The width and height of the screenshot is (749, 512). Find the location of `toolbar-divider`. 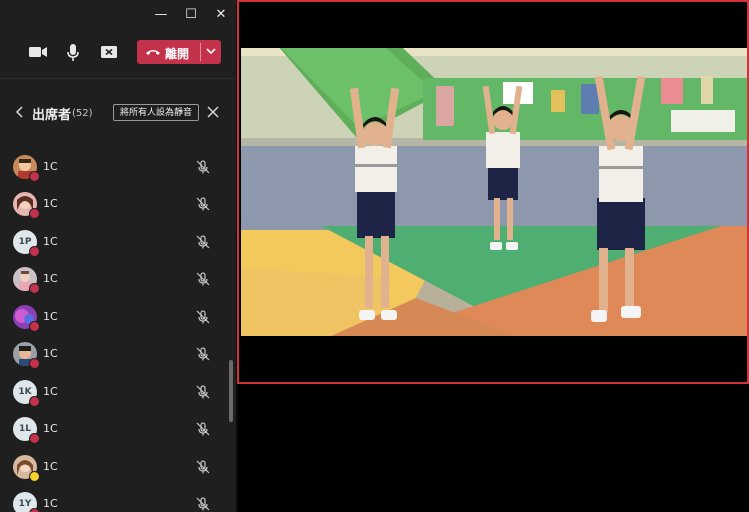

toolbar-divider is located at coordinates (118, 78).